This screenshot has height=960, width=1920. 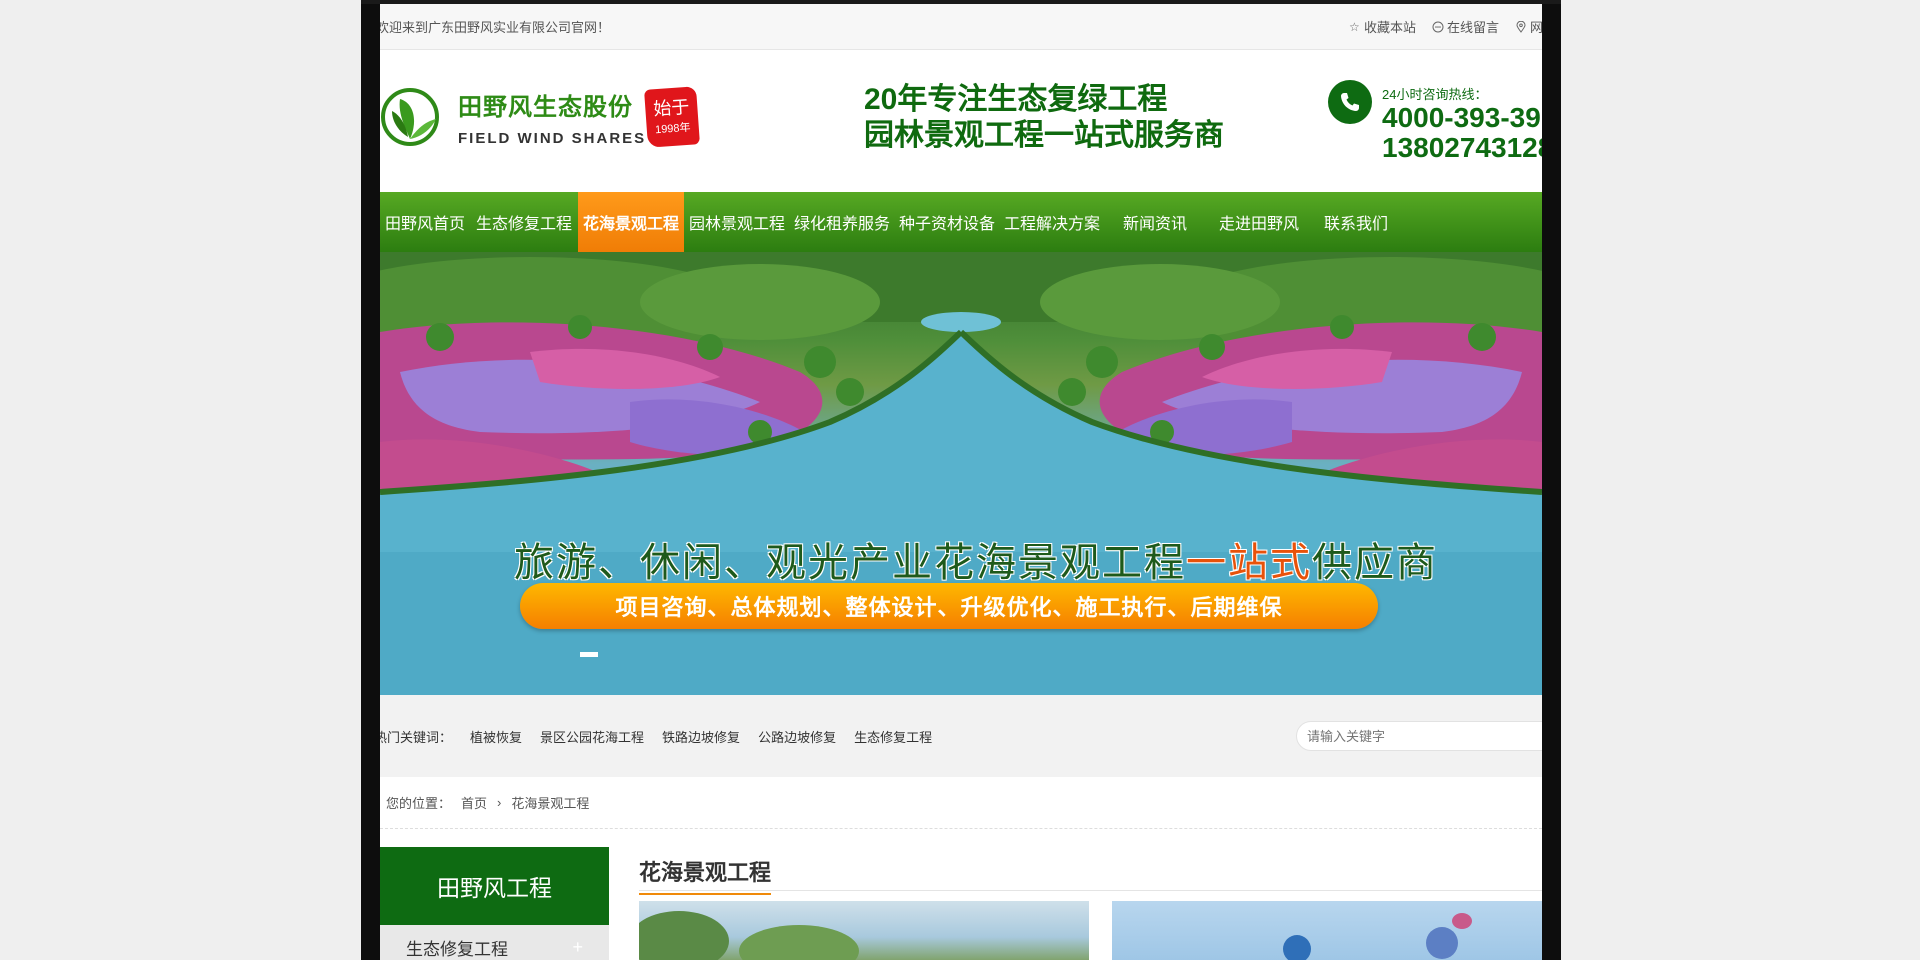 What do you see at coordinates (1438, 27) in the screenshot?
I see `chat-icon` at bounding box center [1438, 27].